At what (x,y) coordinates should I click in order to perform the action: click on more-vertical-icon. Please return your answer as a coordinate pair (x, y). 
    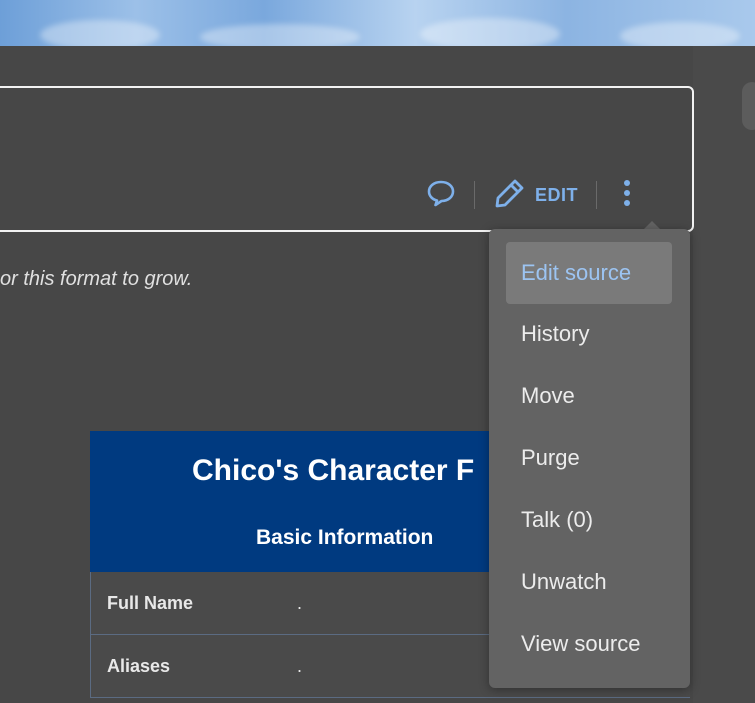
    Looking at the image, I should click on (627, 195).